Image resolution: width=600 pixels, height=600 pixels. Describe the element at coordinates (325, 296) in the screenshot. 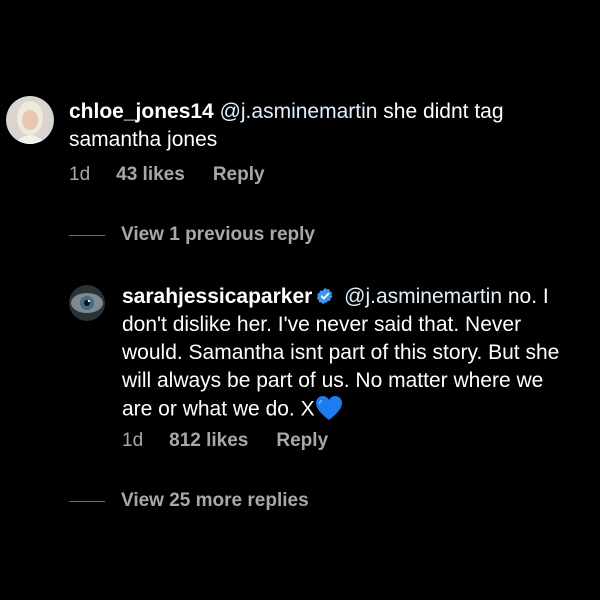

I see `verified-badge-icon` at that location.